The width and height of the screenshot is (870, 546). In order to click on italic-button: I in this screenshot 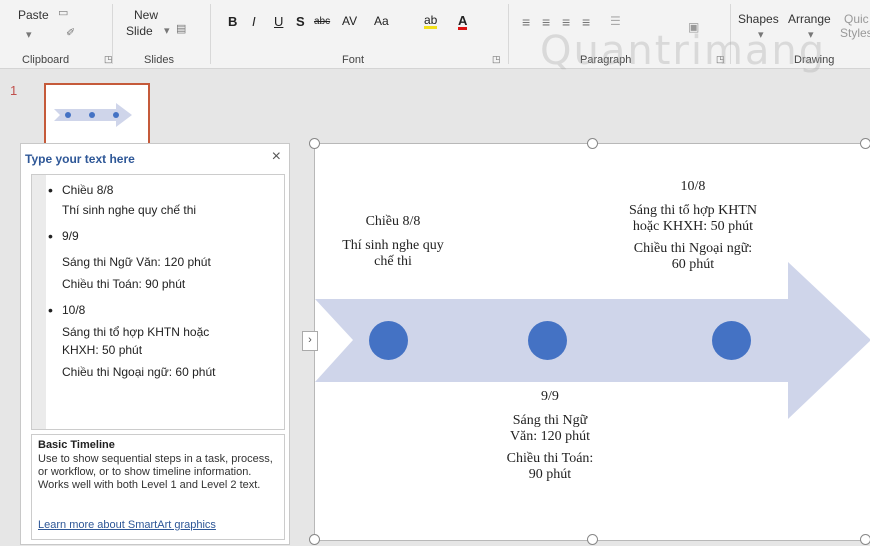, I will do `click(254, 21)`.